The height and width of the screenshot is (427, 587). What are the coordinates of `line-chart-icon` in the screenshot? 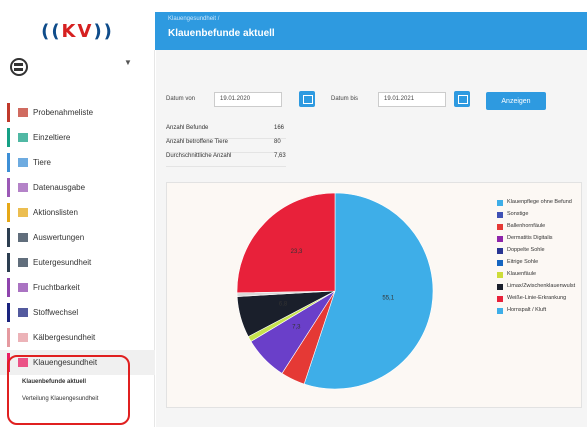 It's located at (23, 262).